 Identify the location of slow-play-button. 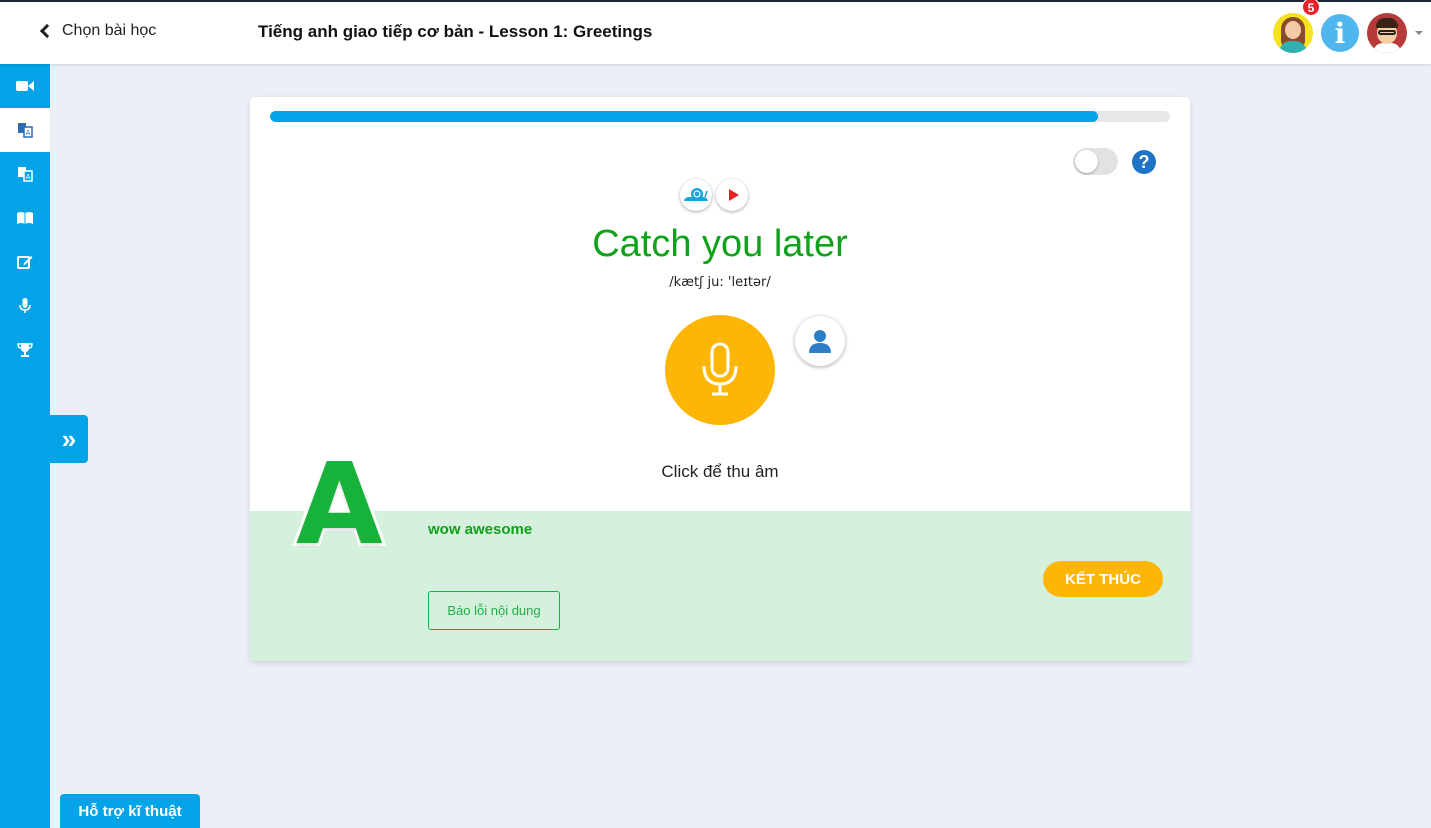
(696, 195).